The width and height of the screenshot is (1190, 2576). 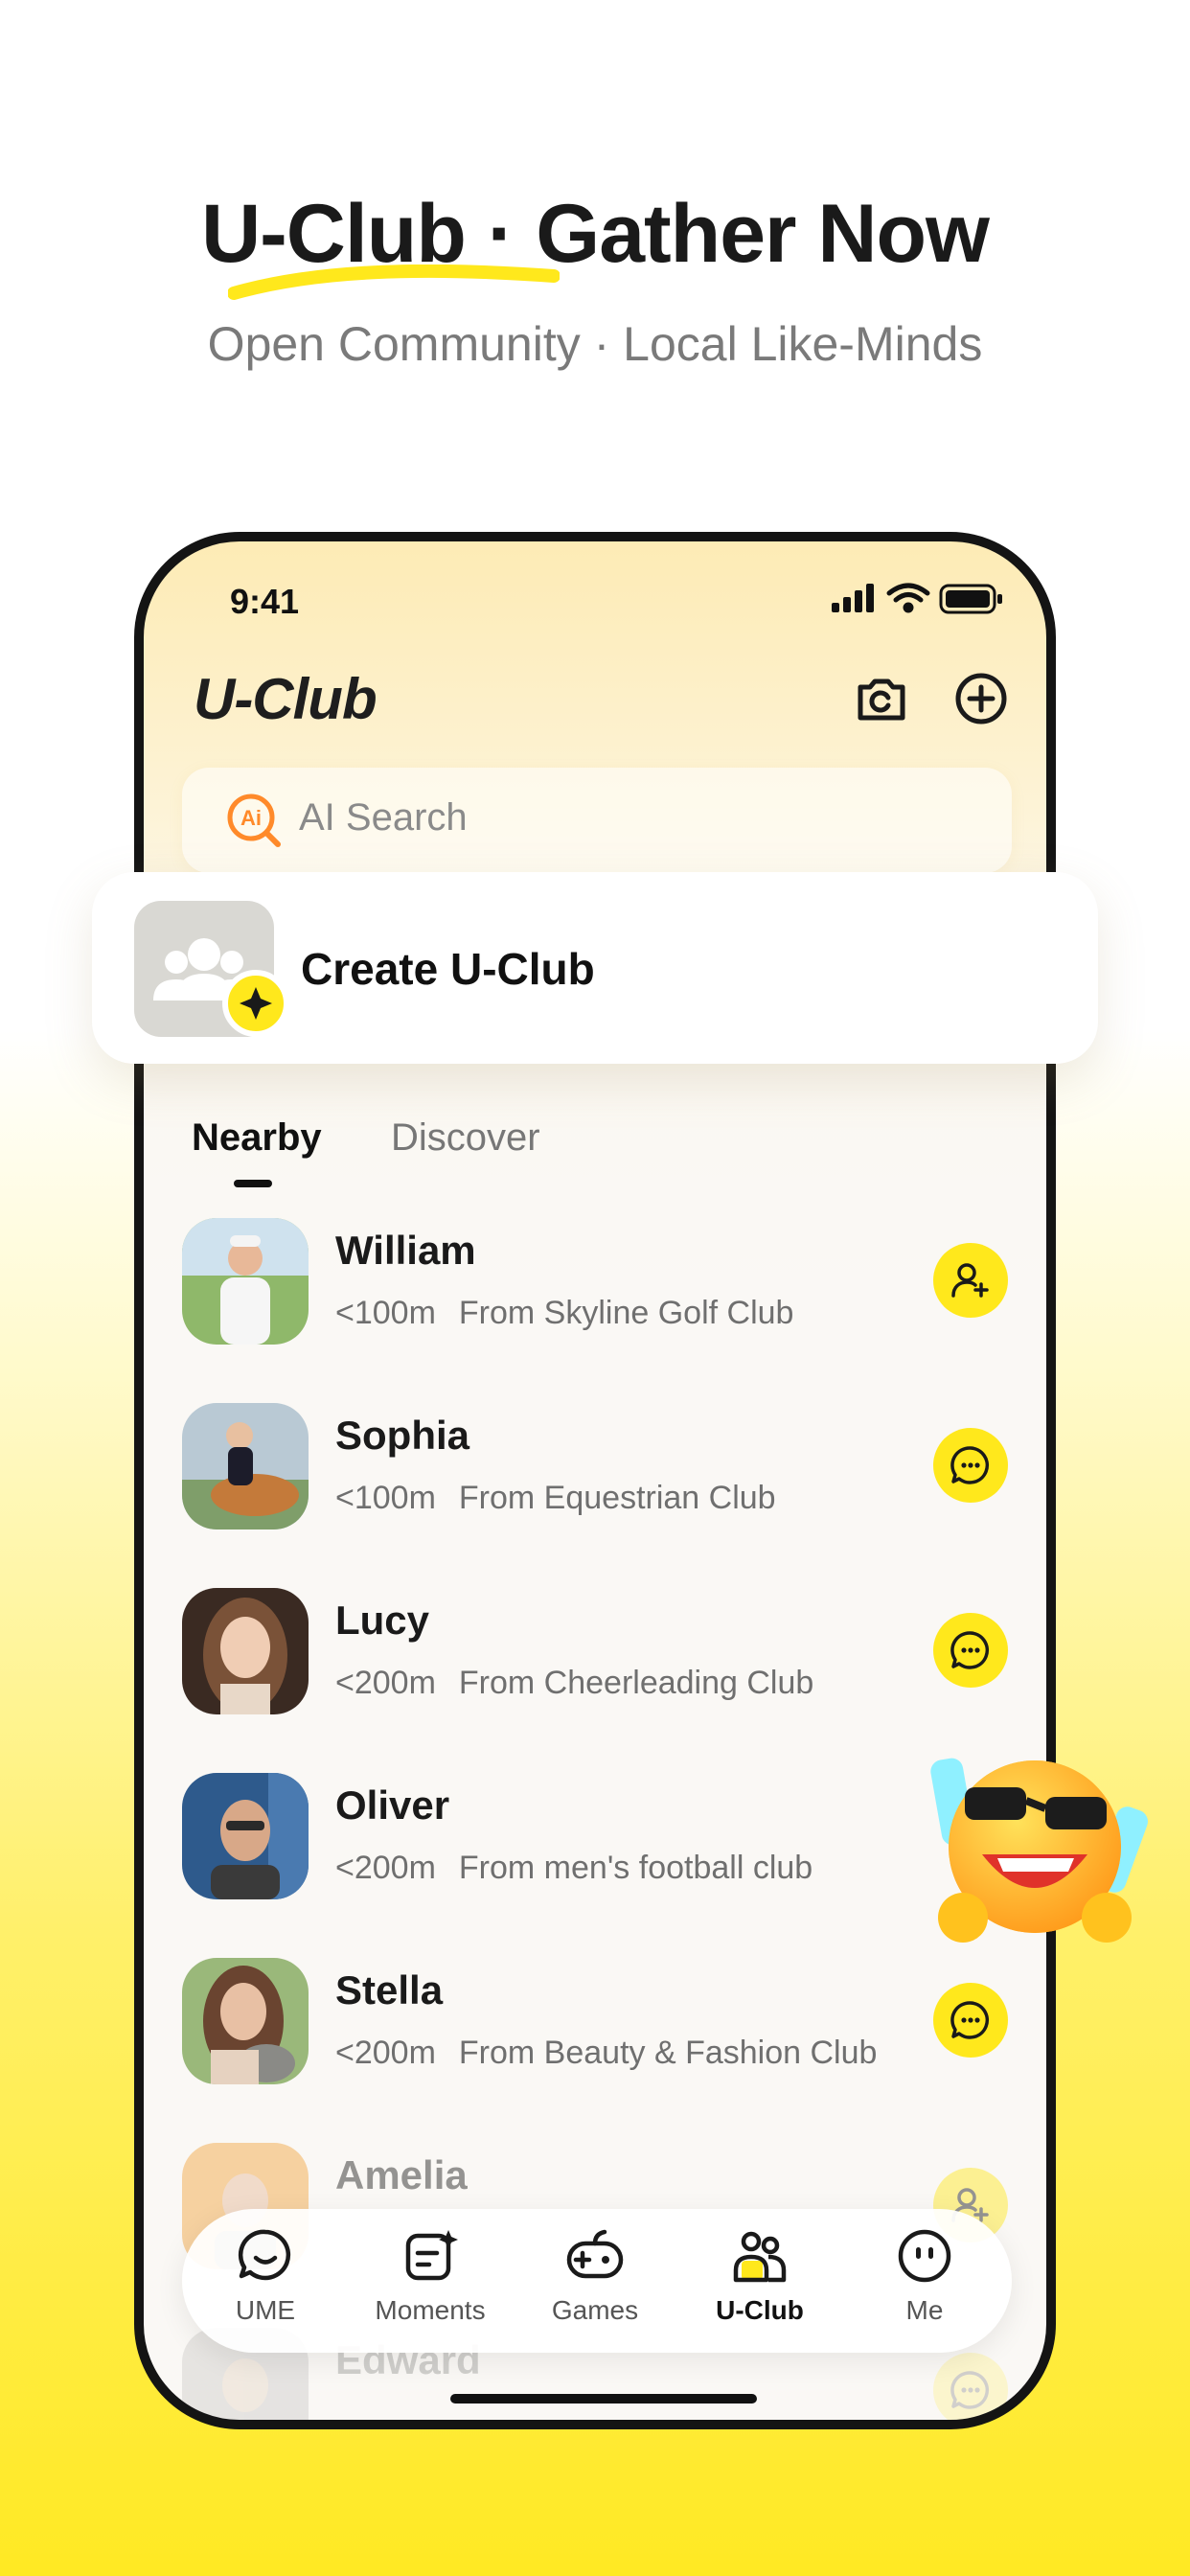 What do you see at coordinates (265, 2310) in the screenshot?
I see `nav-label: UME` at bounding box center [265, 2310].